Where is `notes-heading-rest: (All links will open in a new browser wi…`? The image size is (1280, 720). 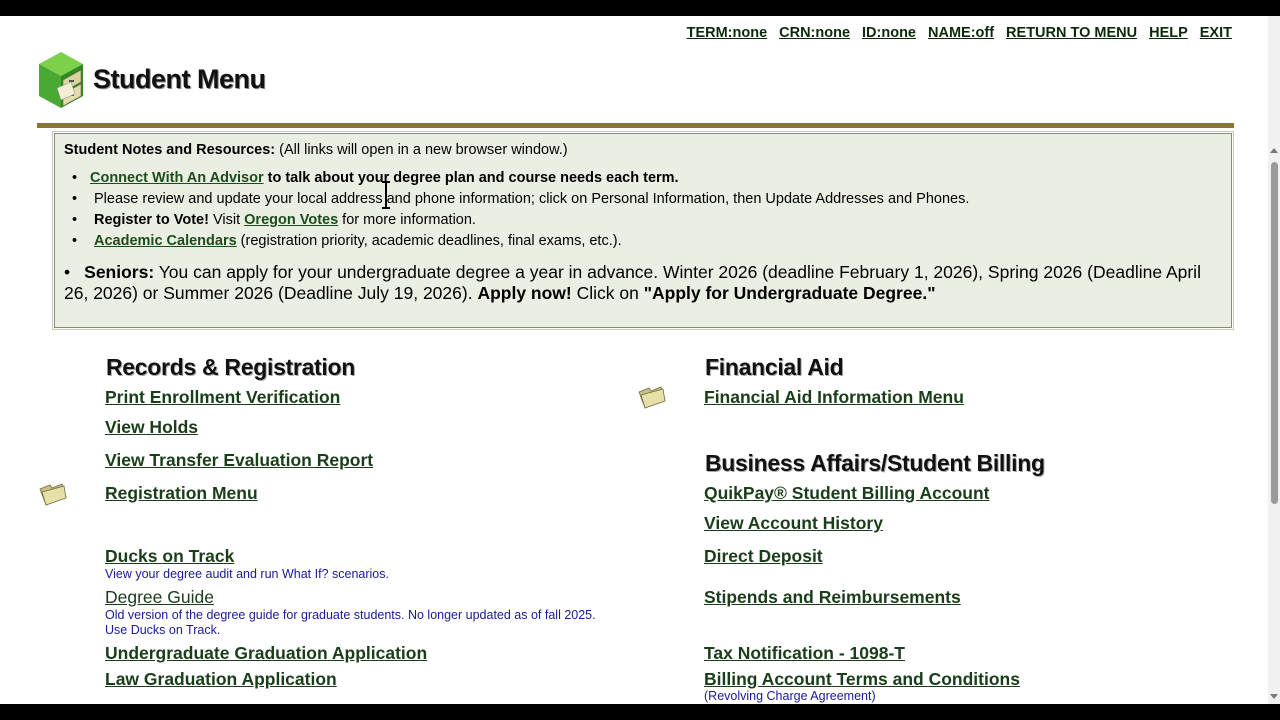 notes-heading-rest: (All links will open in a new browser wi… is located at coordinates (421, 150).